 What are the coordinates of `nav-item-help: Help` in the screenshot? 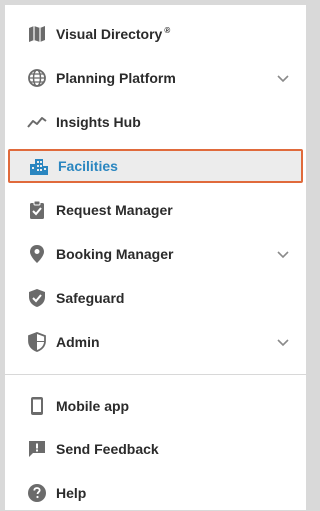 It's located at (155, 493).